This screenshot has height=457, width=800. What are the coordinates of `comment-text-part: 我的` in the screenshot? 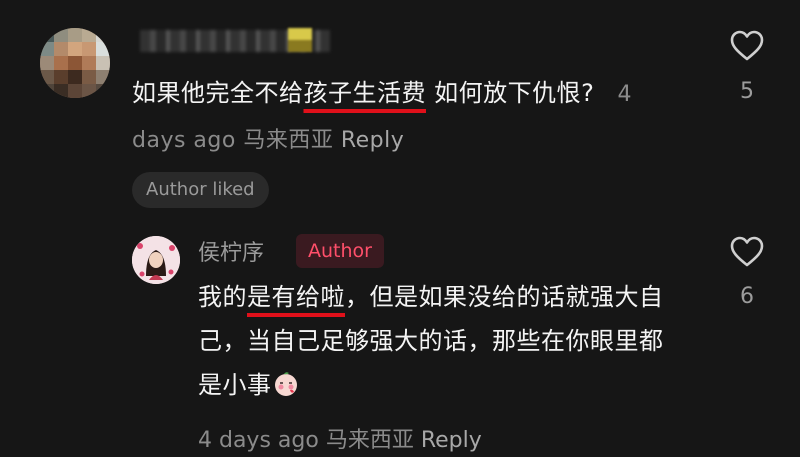 It's located at (222, 297).